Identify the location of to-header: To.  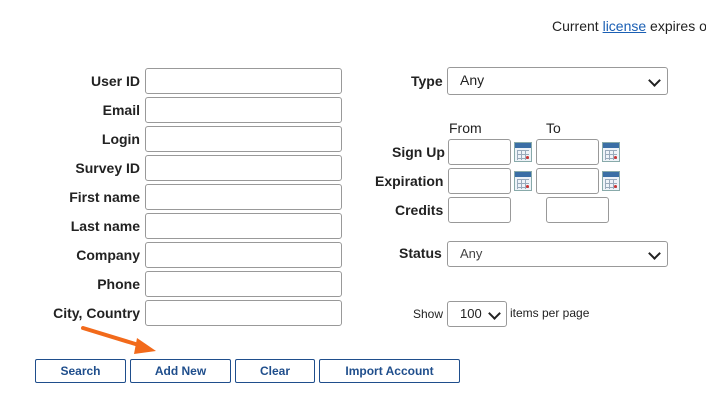
(553, 128).